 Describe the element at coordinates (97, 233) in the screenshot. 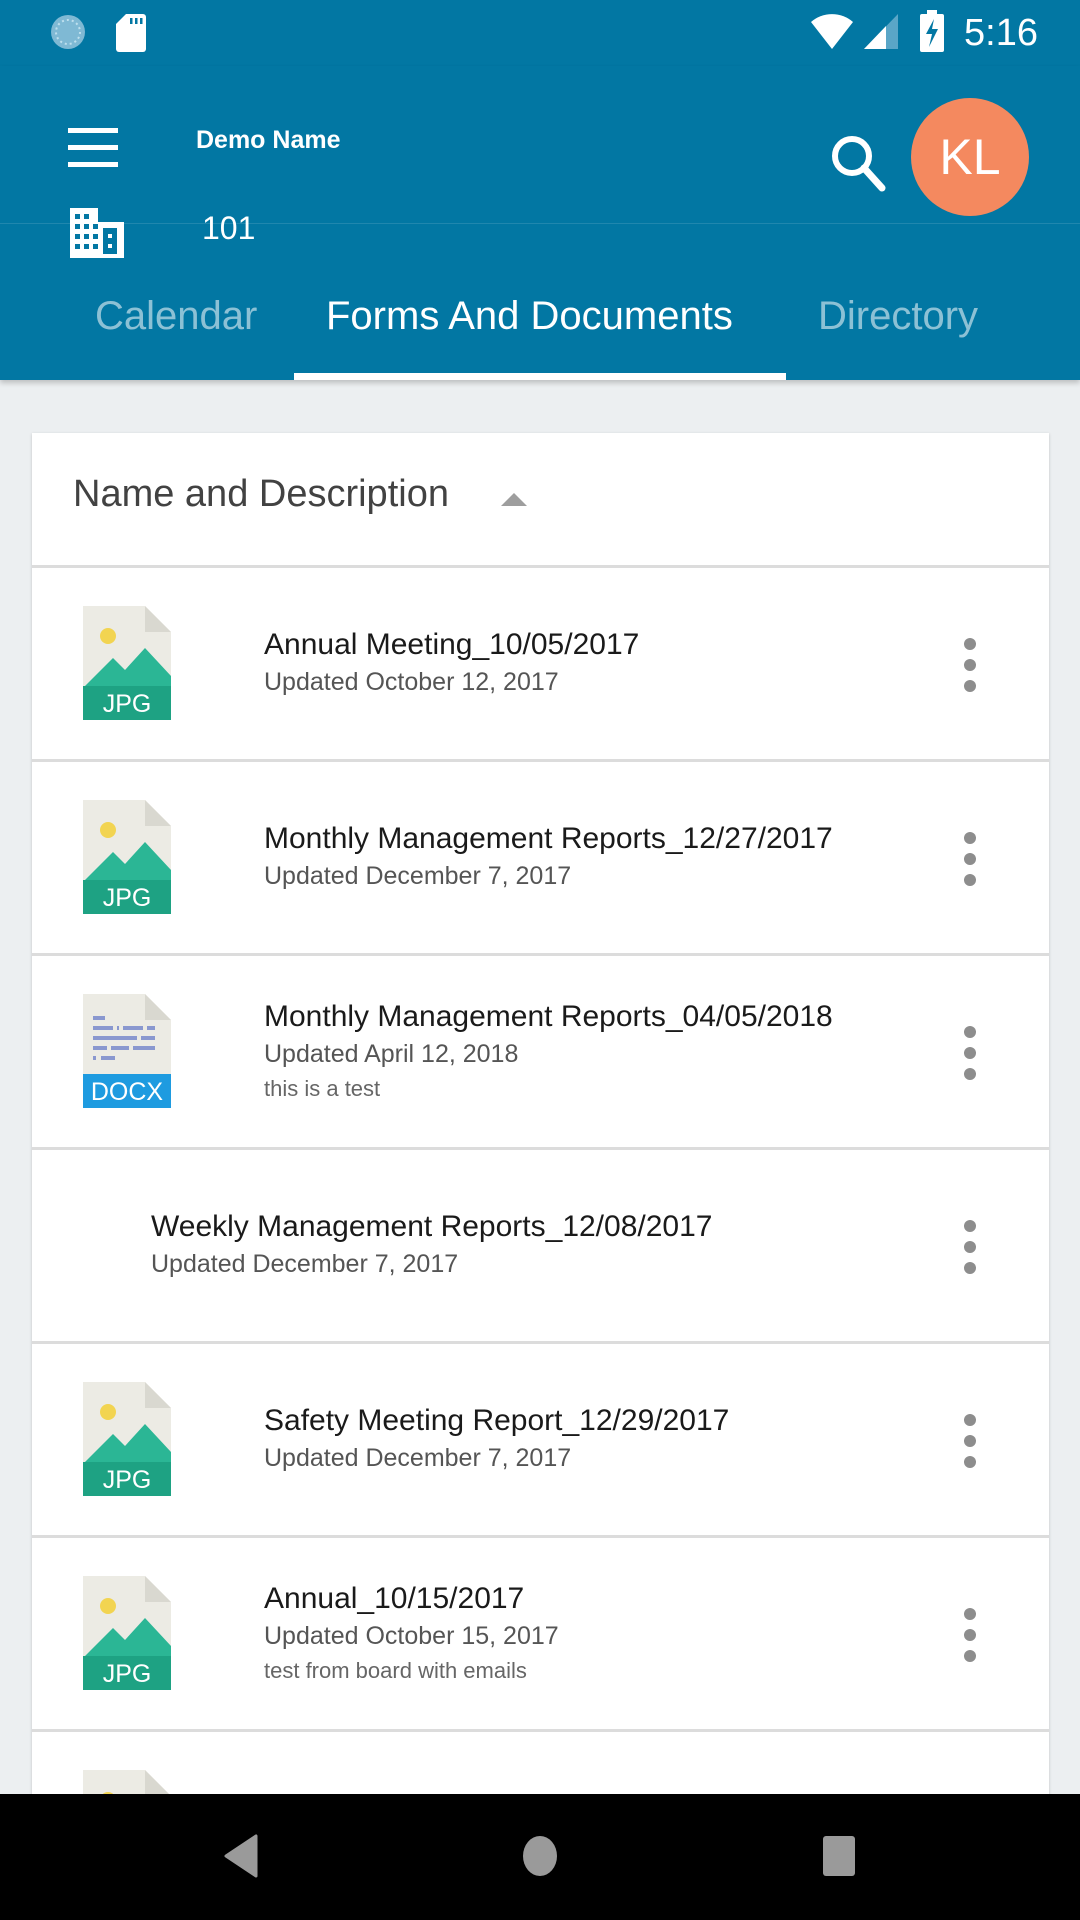

I see `building-icon` at that location.